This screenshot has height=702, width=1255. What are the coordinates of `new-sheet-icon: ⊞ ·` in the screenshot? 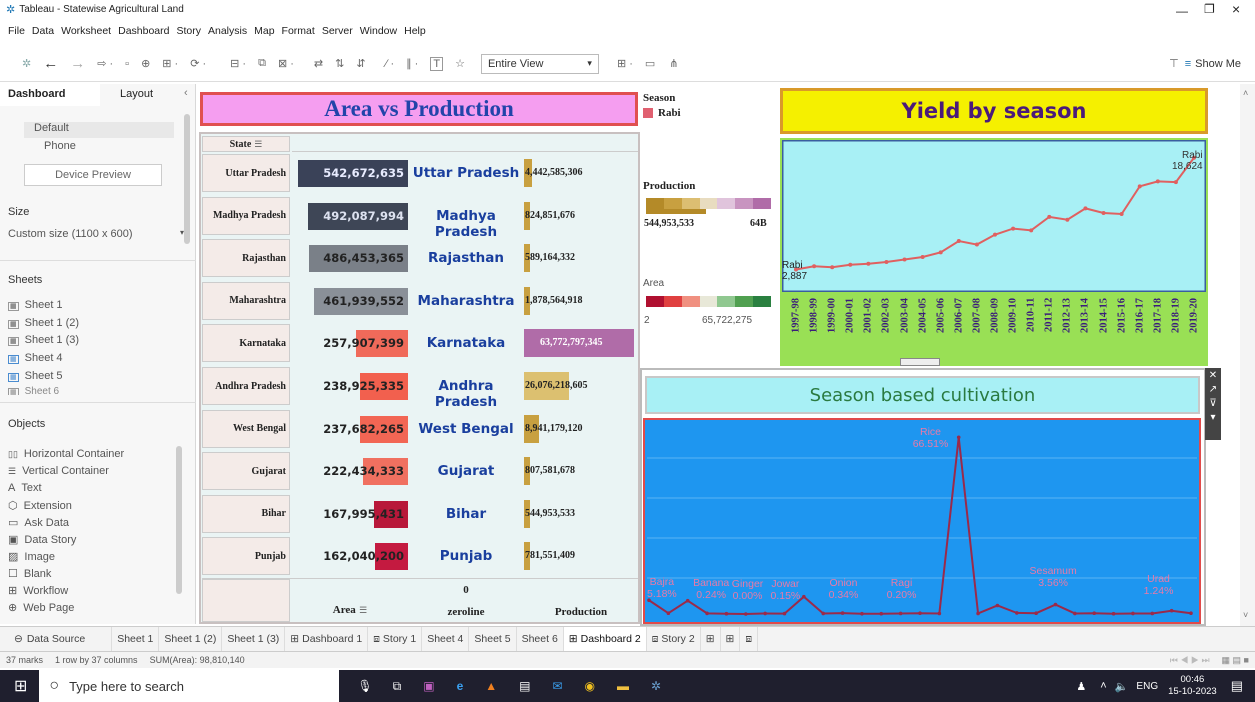 It's located at (170, 63).